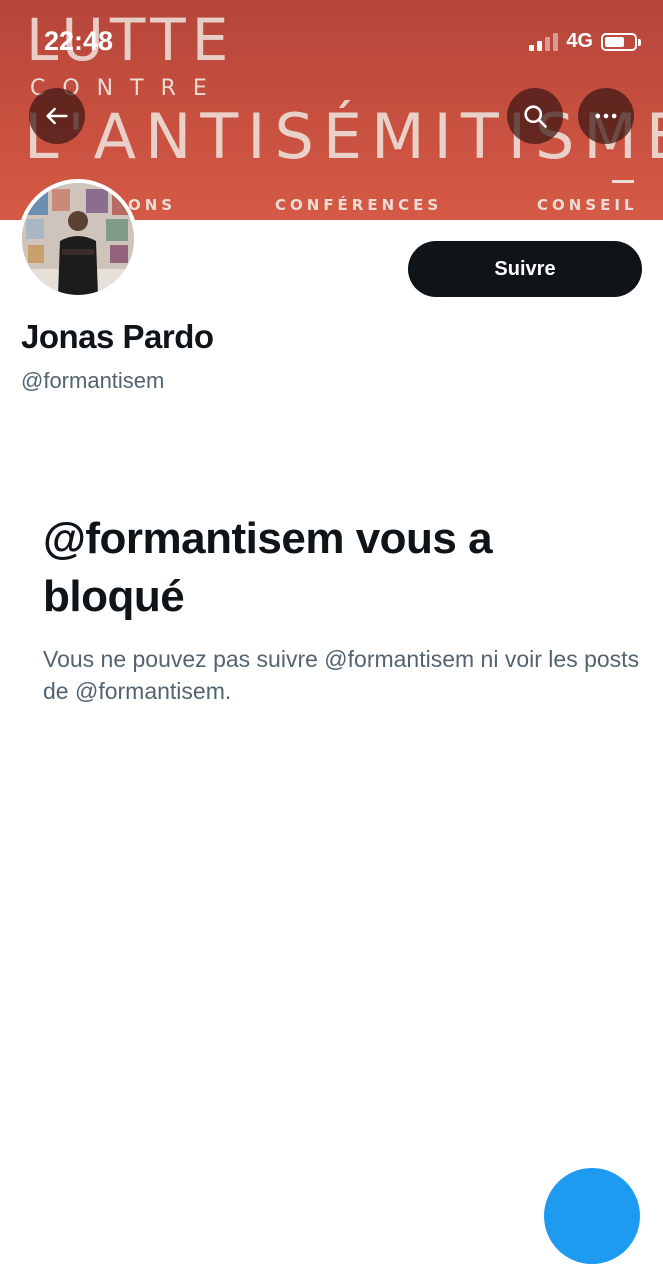  Describe the element at coordinates (579, 41) in the screenshot. I see `network-label: 4G` at that location.